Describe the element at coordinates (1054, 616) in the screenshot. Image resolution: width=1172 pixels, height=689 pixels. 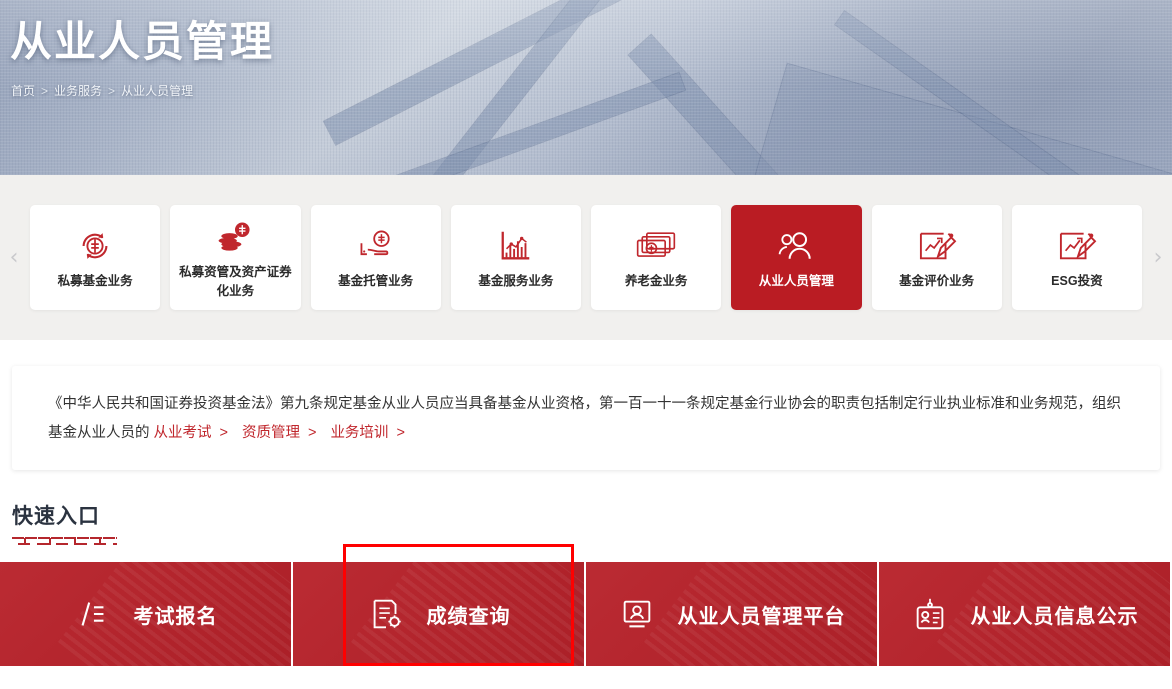
I see `quick-tile-label: 从业人员信息公示` at that location.